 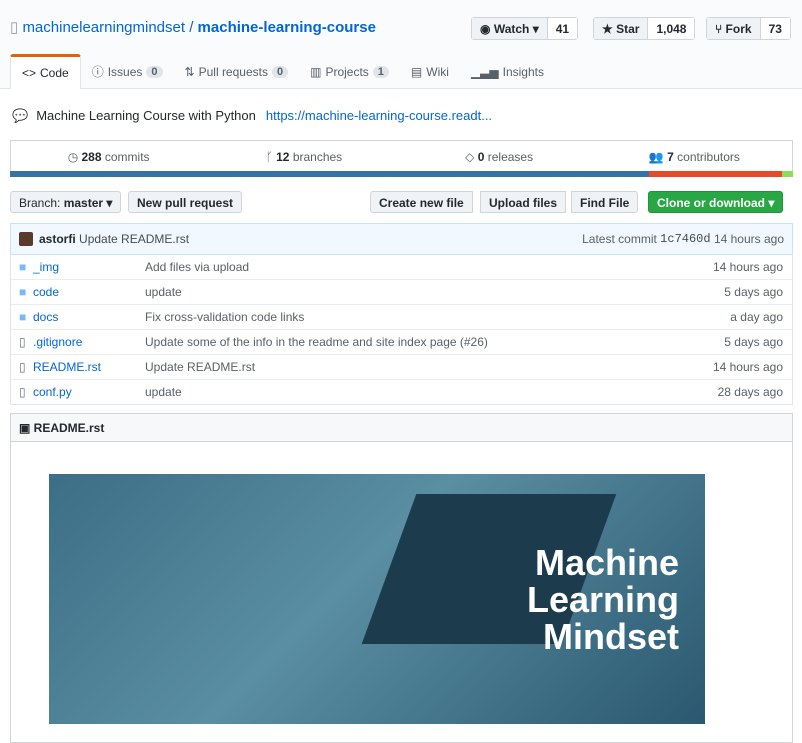 I want to click on file-row: ■ code update 5 days ago, so click(x=401, y=291).